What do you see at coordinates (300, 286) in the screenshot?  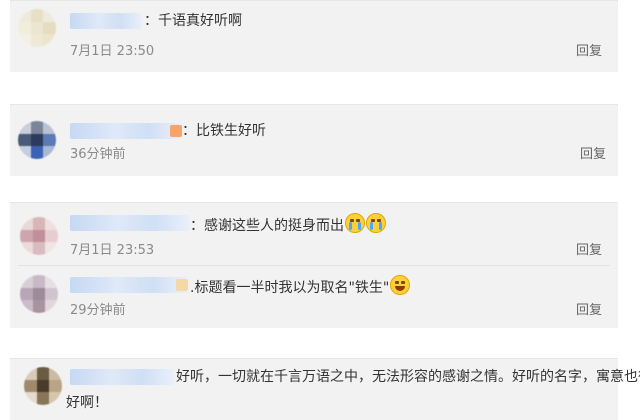 I see `reply-text: .标题看一半时我以为取名"铁生"` at bounding box center [300, 286].